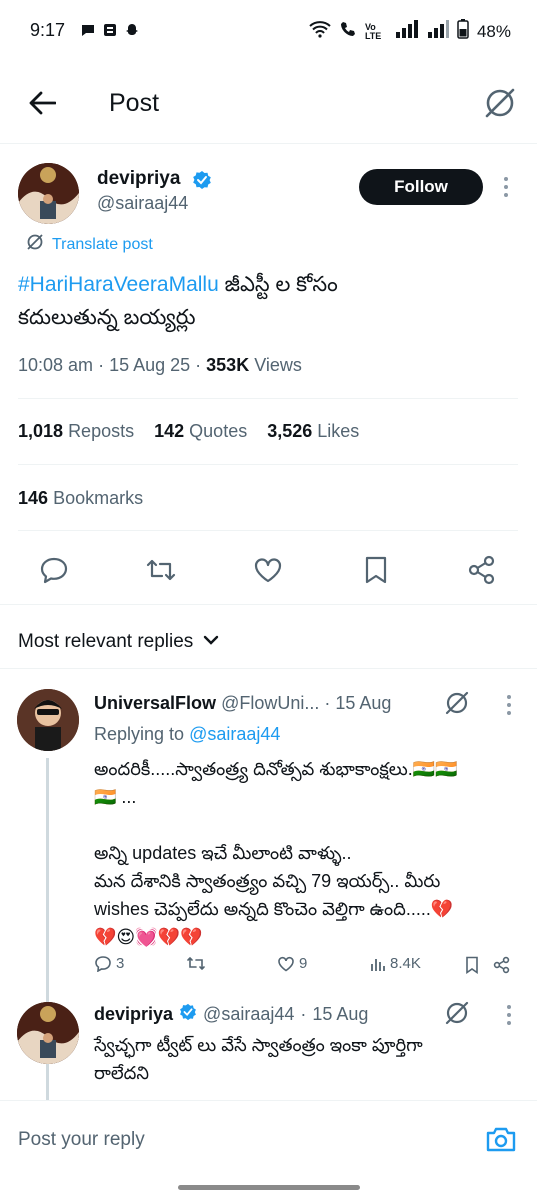 The height and width of the screenshot is (1201, 537). What do you see at coordinates (292, 963) in the screenshot?
I see `reply-like-button: 9` at bounding box center [292, 963].